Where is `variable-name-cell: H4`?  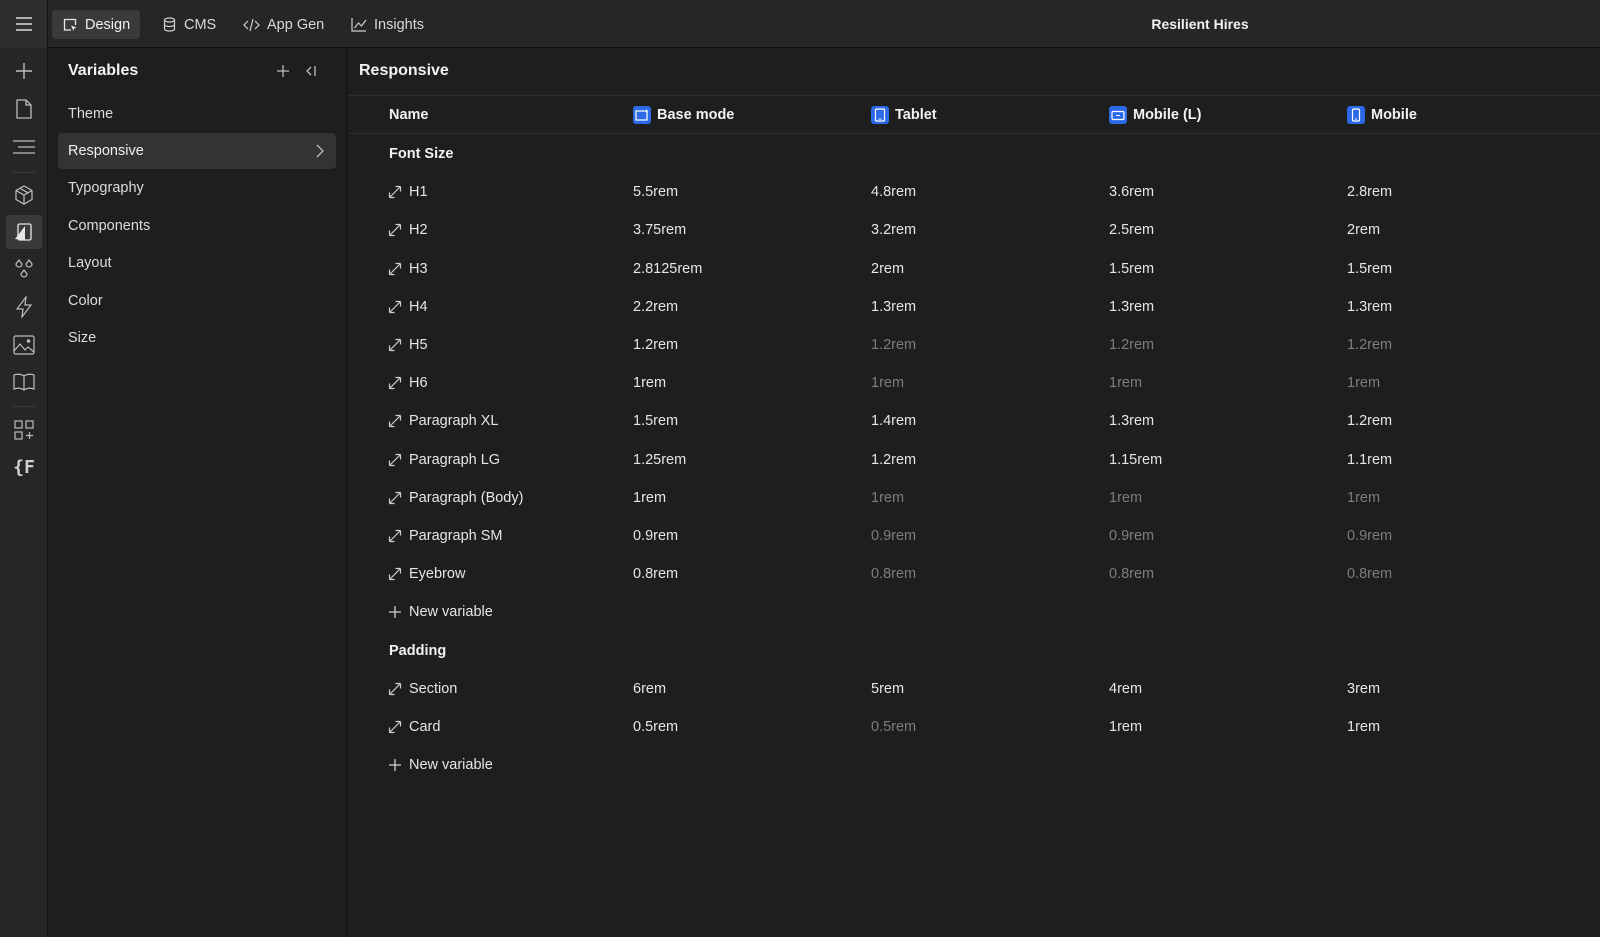
variable-name-cell: H4 is located at coordinates (408, 307).